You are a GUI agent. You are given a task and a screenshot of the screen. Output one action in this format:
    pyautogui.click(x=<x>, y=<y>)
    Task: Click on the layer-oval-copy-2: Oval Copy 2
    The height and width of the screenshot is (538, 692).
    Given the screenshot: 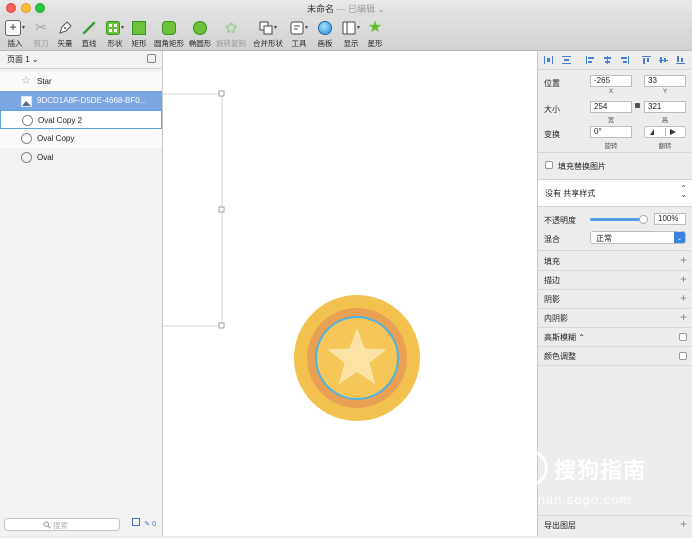 What is the action you would take?
    pyautogui.click(x=81, y=119)
    